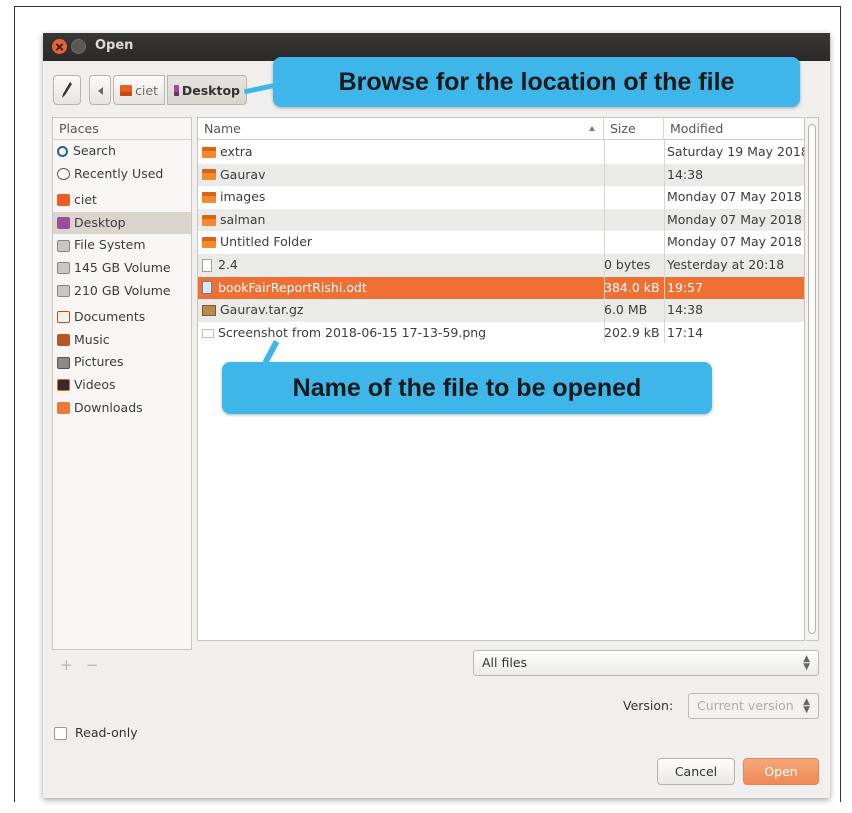 The width and height of the screenshot is (852, 813). Describe the element at coordinates (467, 388) in the screenshot. I see `callout-name: Name of the file to be opened` at that location.